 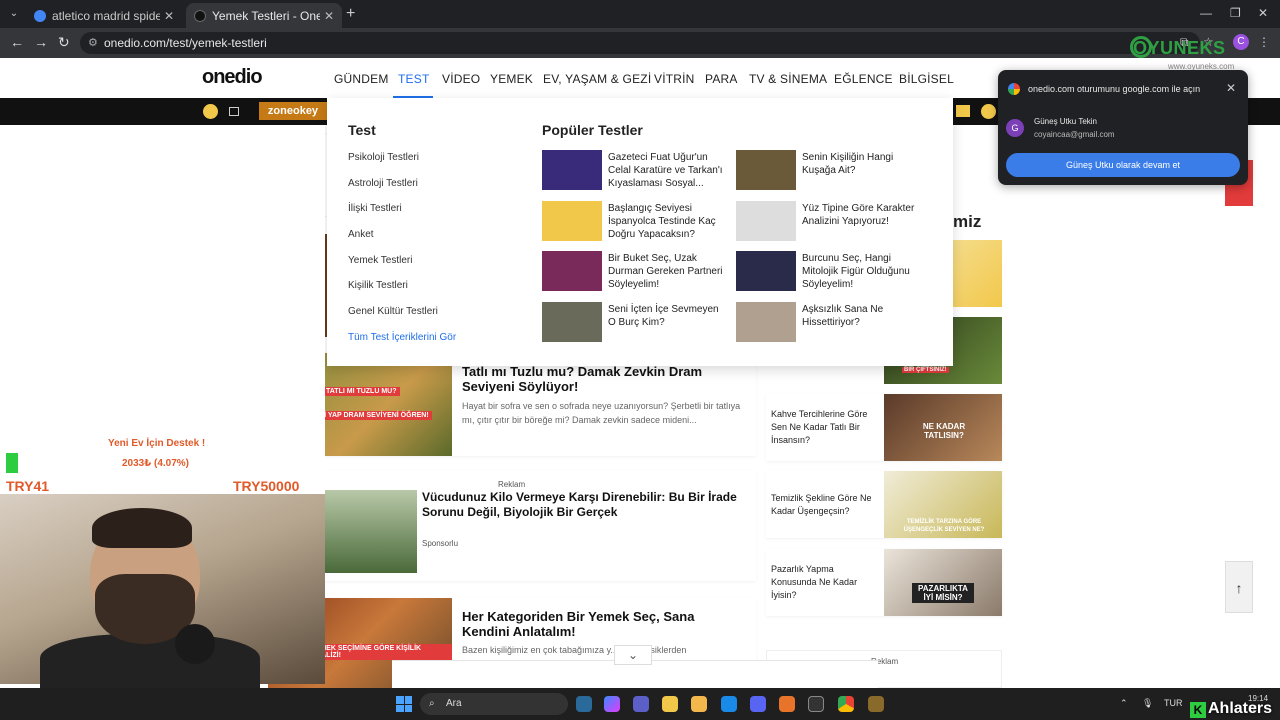 What do you see at coordinates (14, 14) in the screenshot?
I see `tab-search-icon: ⌄` at bounding box center [14, 14].